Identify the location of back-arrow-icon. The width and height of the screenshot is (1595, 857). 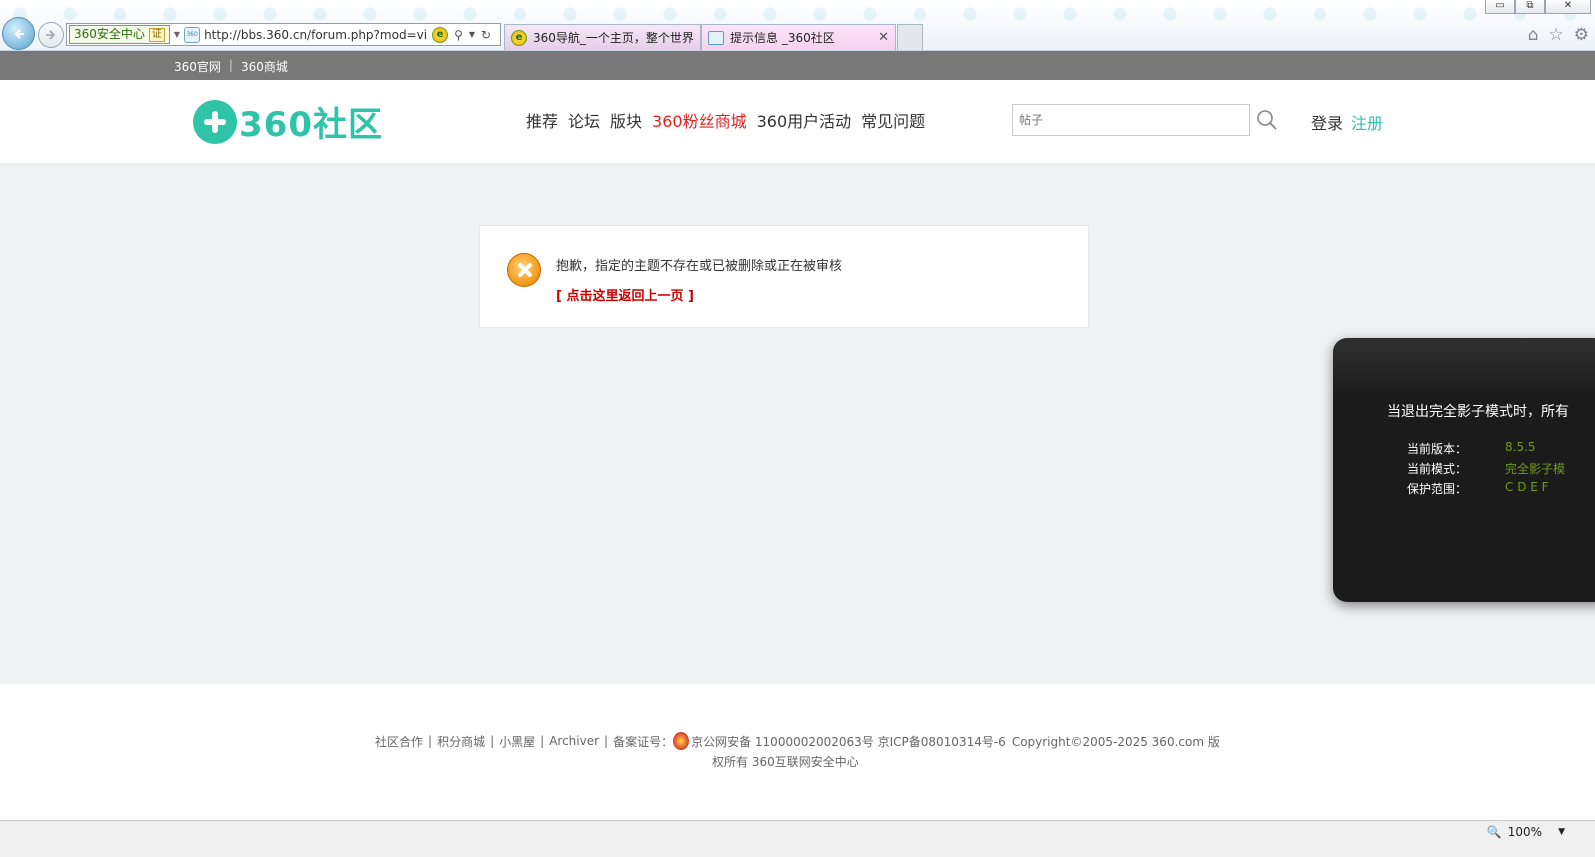
(19, 33).